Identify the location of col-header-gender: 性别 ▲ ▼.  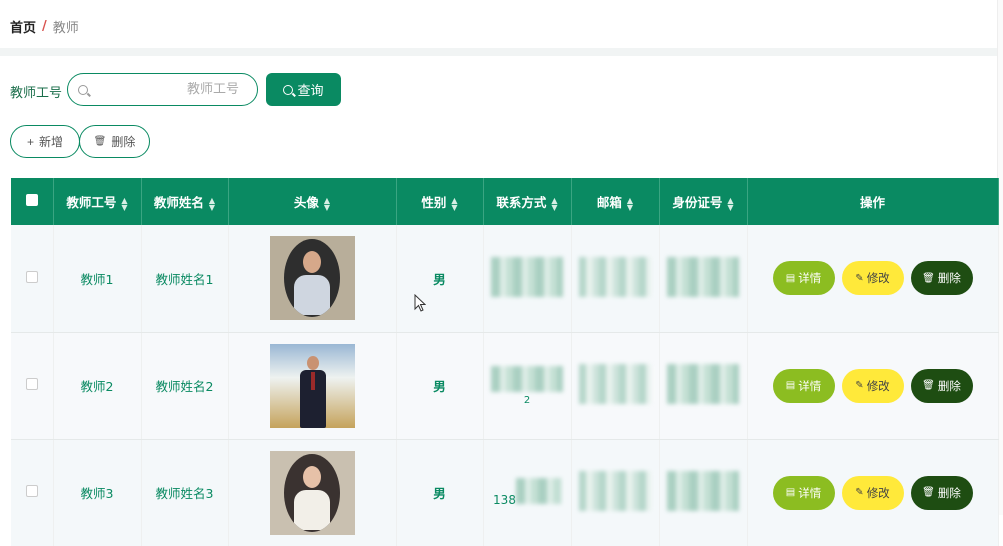
(440, 201).